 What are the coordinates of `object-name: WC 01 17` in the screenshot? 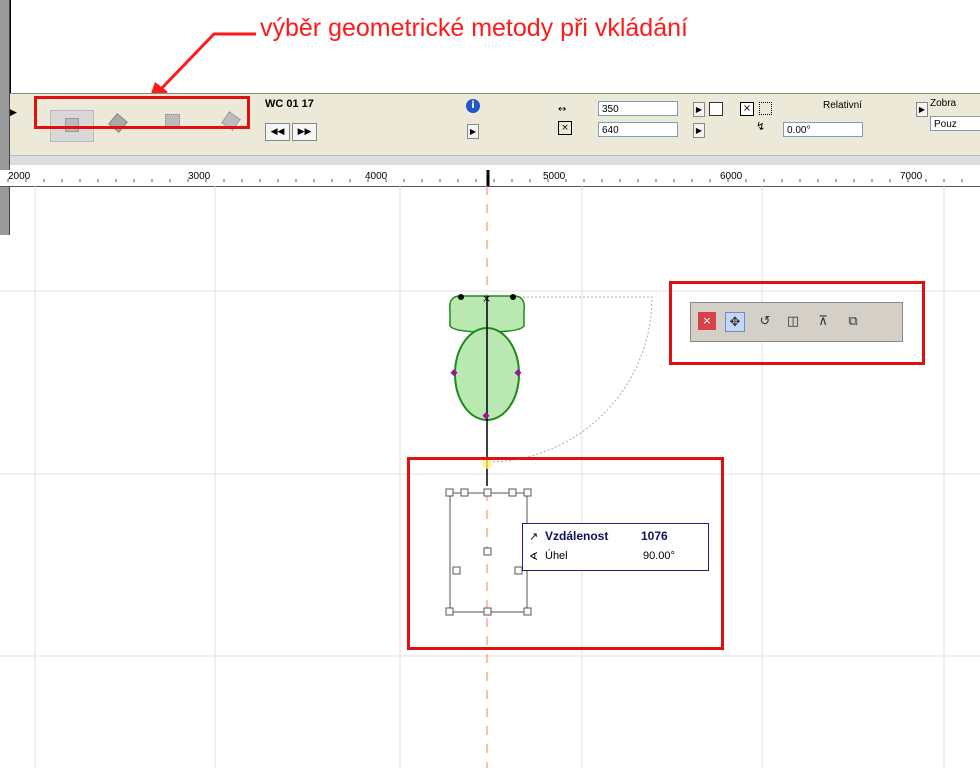 It's located at (289, 104).